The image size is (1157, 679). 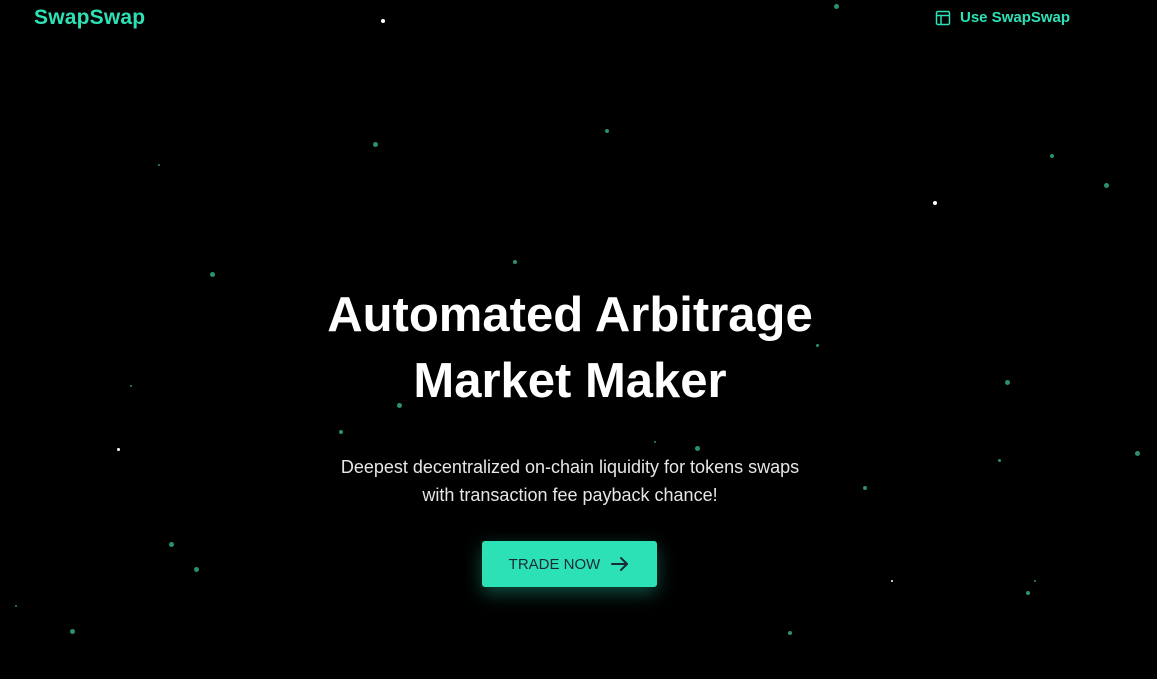 I want to click on trade-now-label: TRADE NOW, so click(x=554, y=564).